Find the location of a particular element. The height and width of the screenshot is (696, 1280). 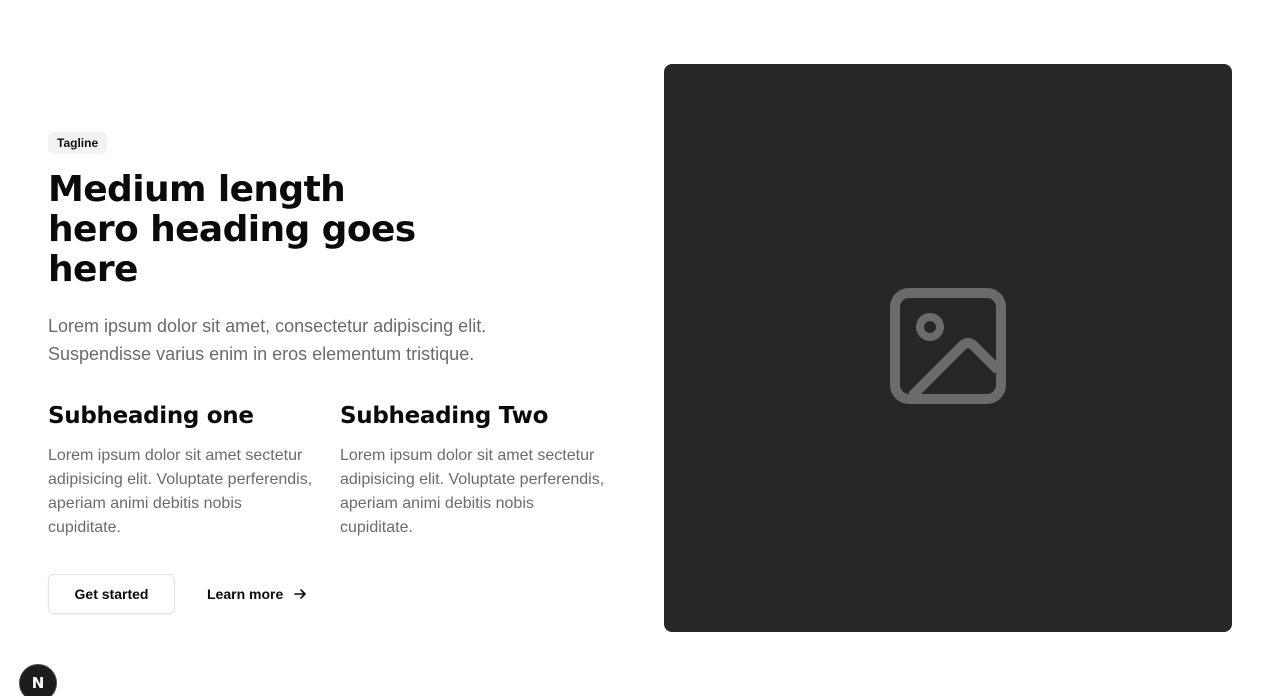

get-started-label: Get started is located at coordinates (111, 594).